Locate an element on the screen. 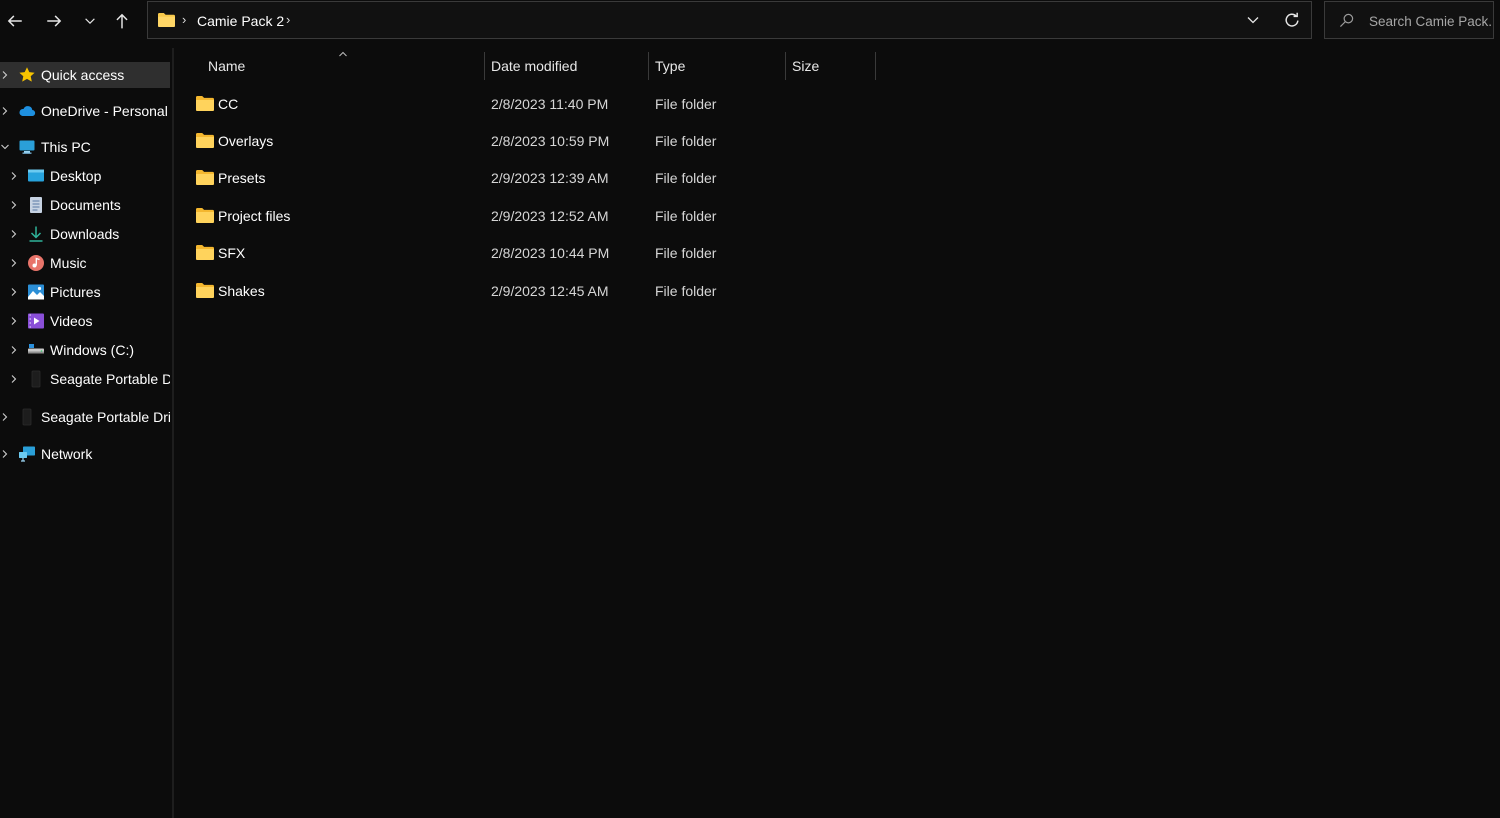 Image resolution: width=1500 pixels, height=818 pixels. column-header-size: Size is located at coordinates (830, 66).